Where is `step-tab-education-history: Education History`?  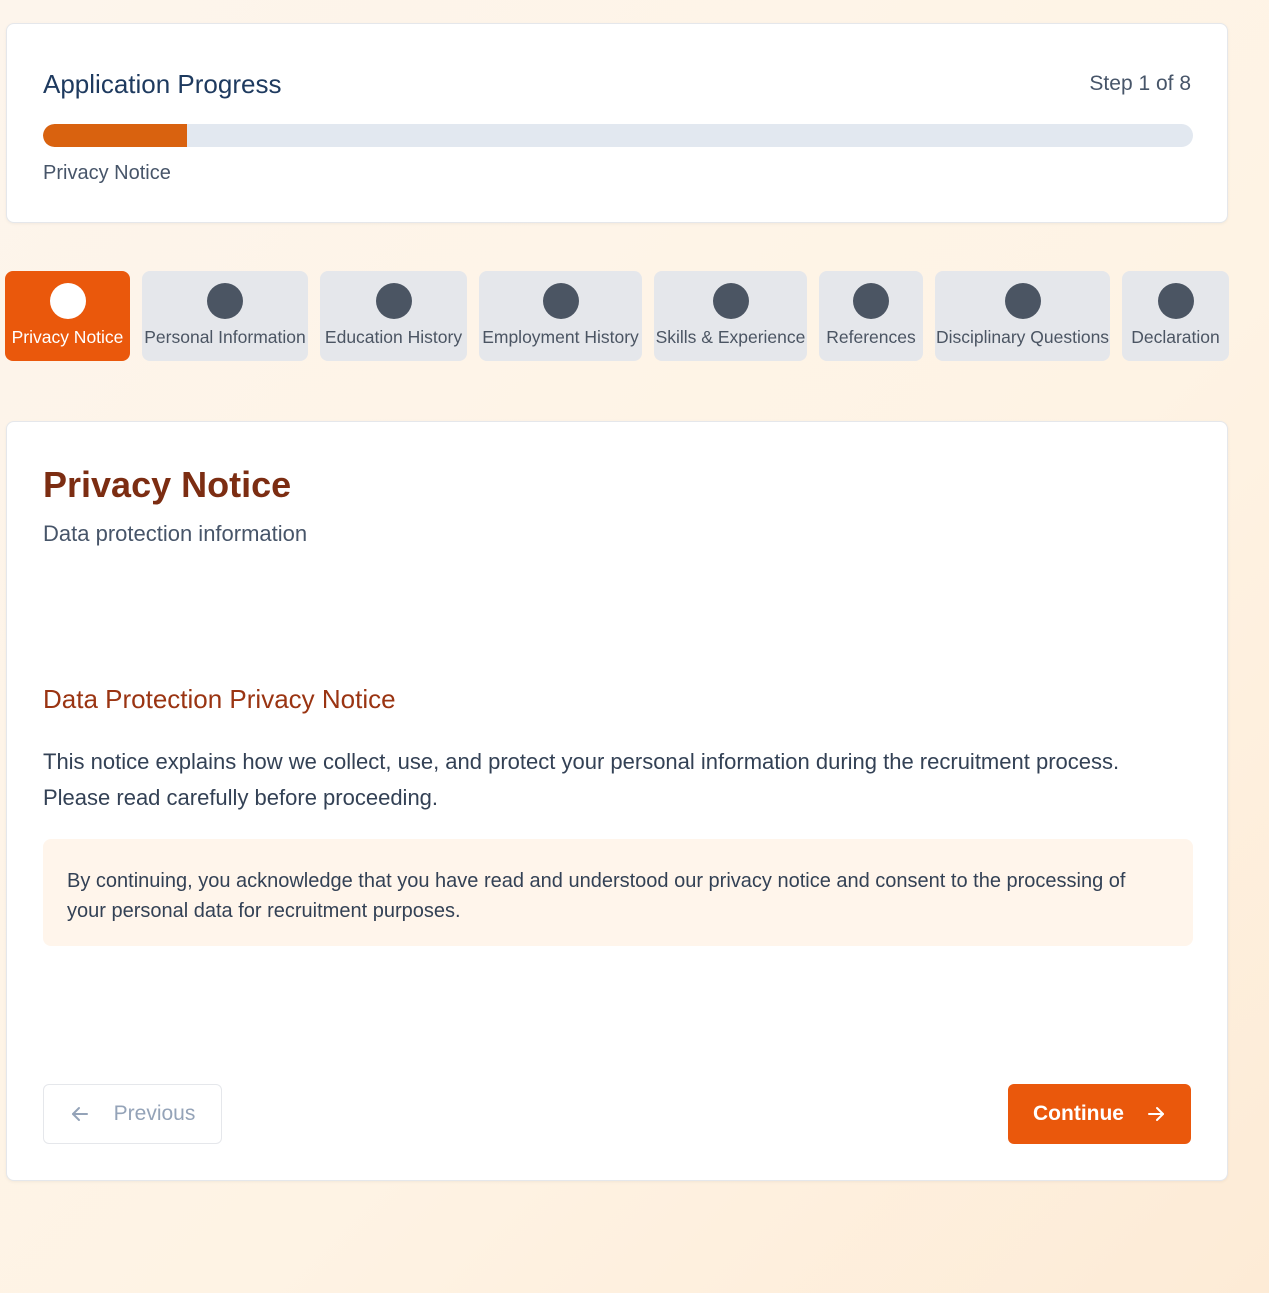 step-tab-education-history: Education History is located at coordinates (393, 316).